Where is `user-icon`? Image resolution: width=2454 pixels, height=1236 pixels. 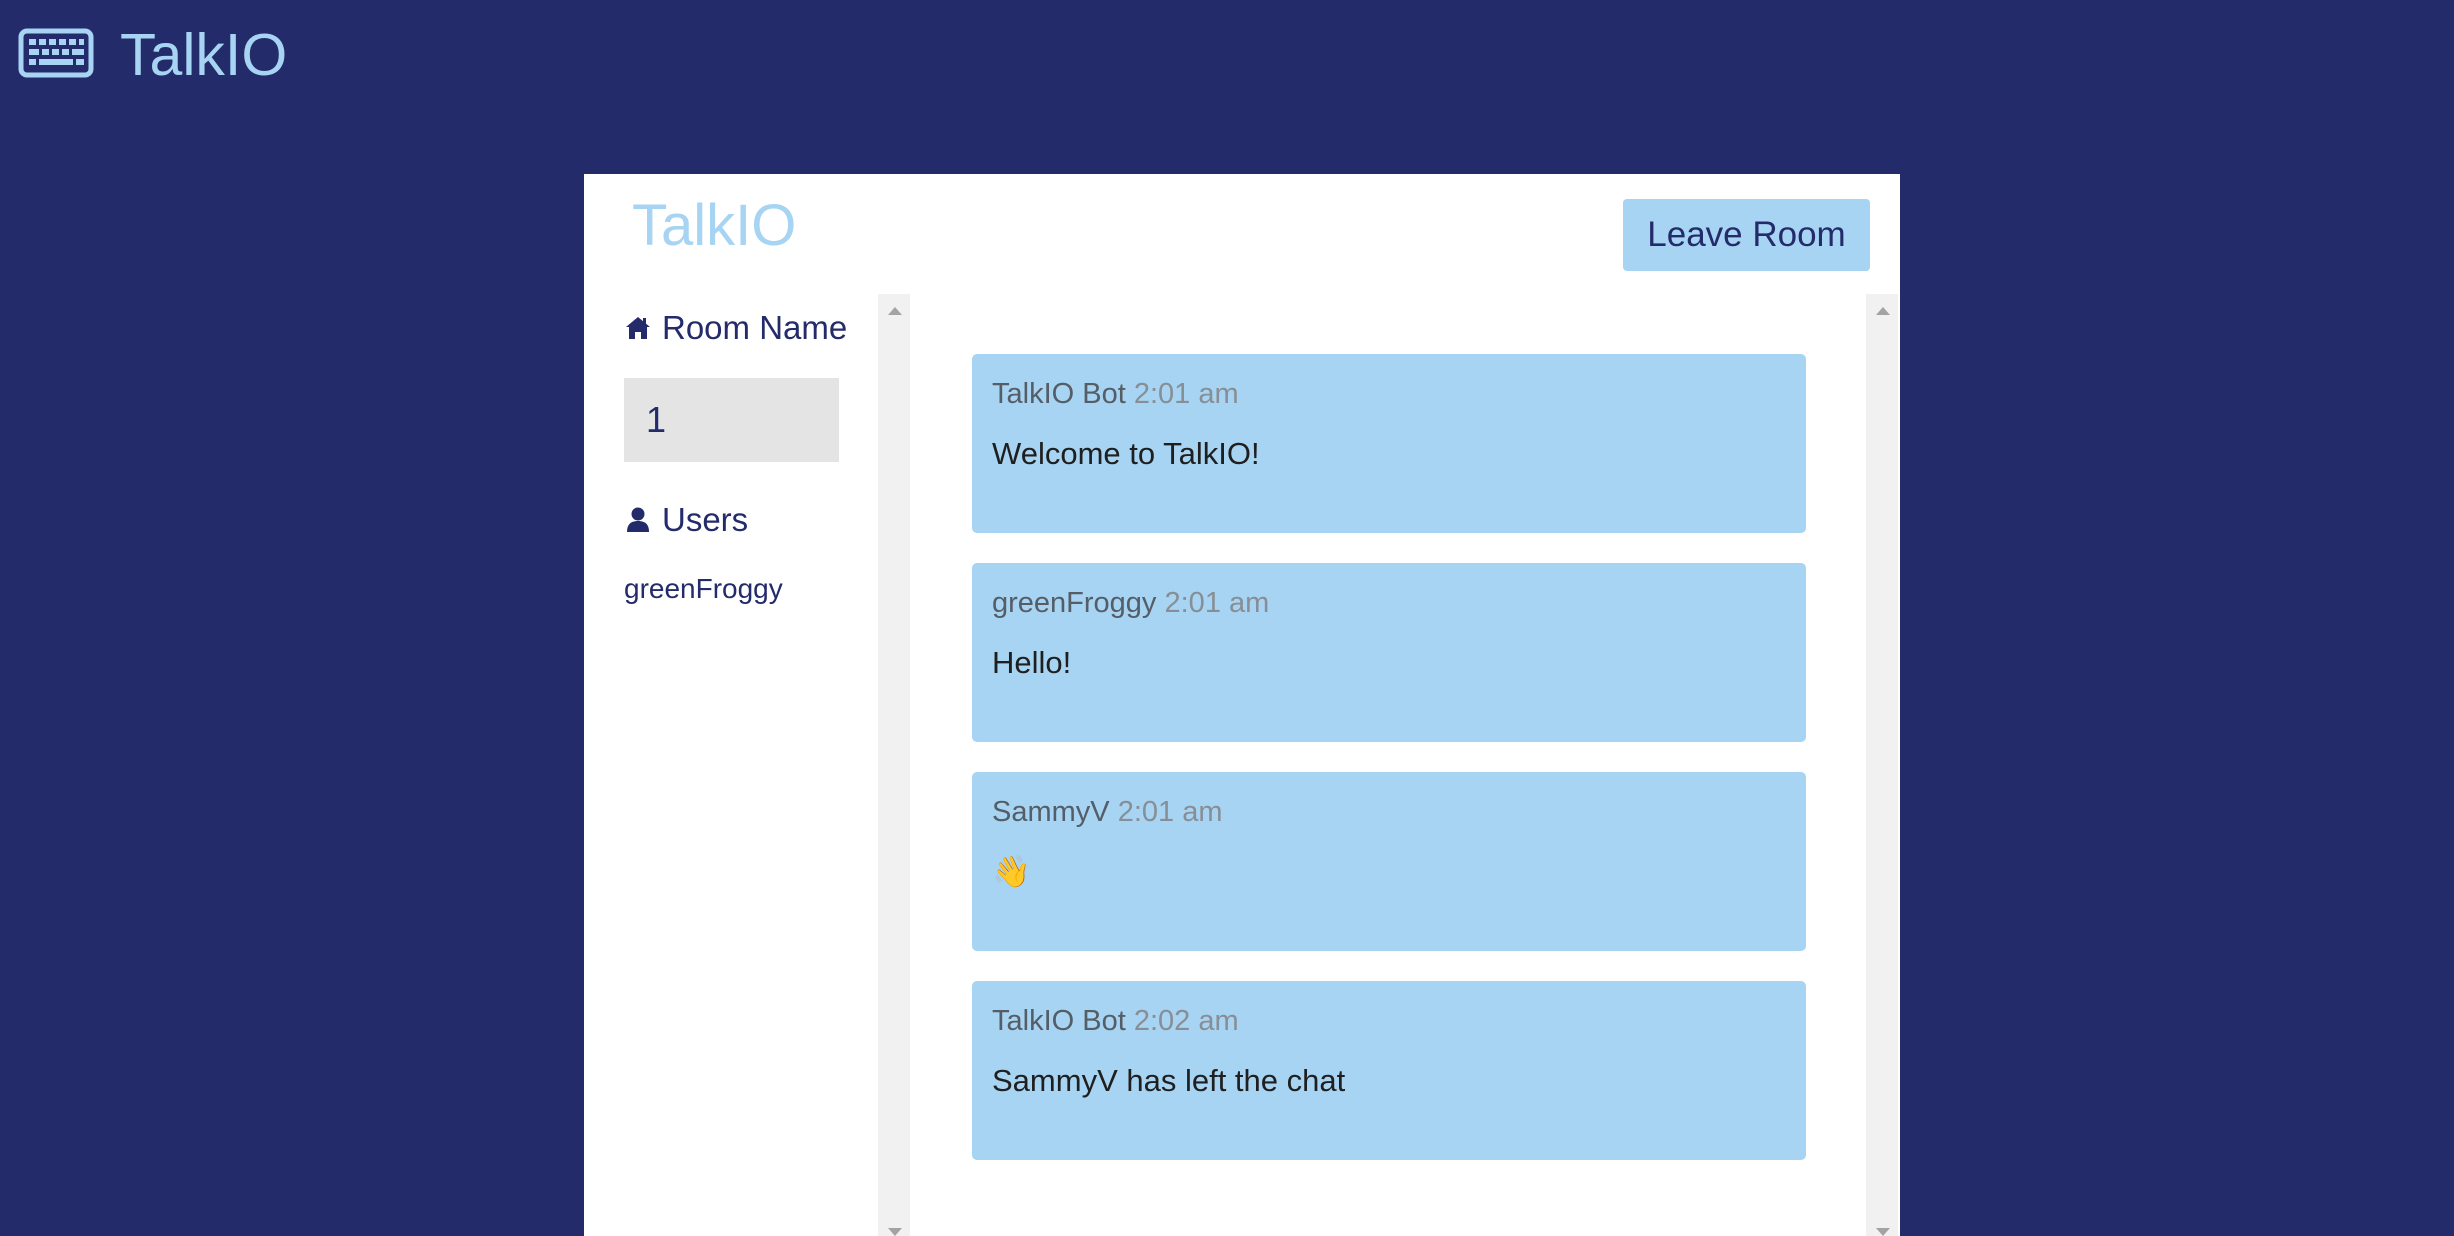 user-icon is located at coordinates (638, 519).